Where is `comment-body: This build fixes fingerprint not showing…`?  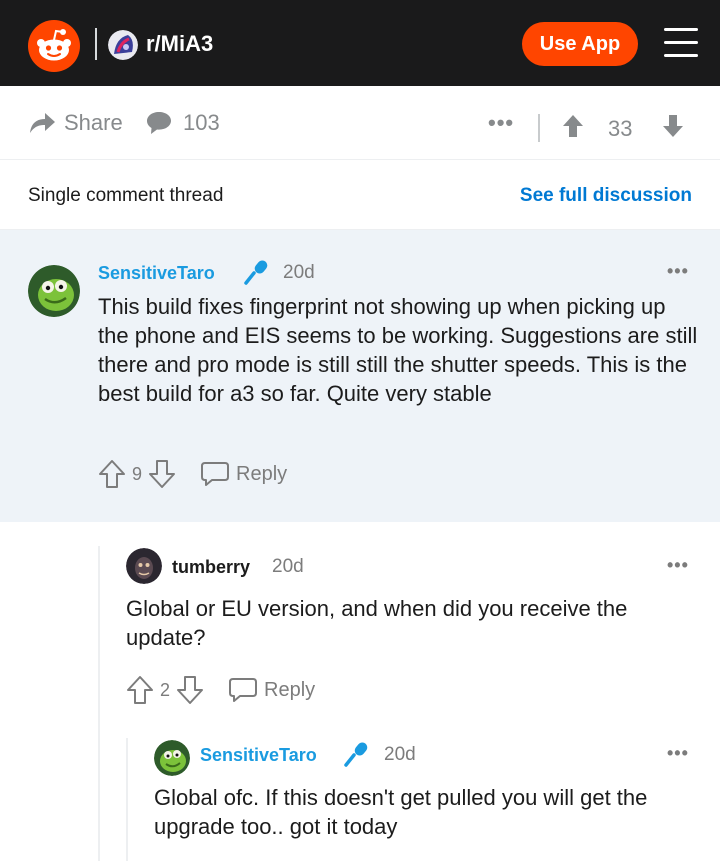 comment-body: This build fixes fingerprint not showing… is located at coordinates (398, 350).